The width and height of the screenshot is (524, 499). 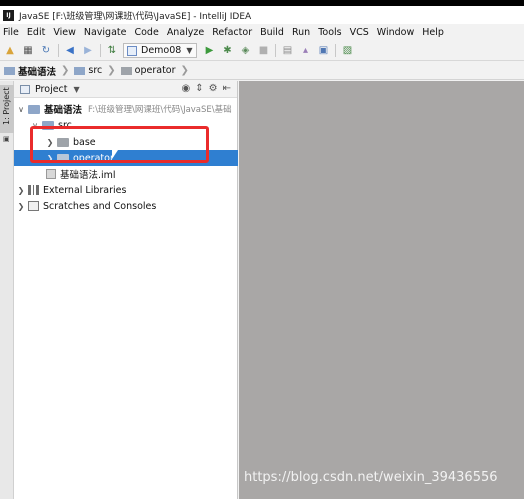 I want to click on iml-file-icon, so click(x=51, y=174).